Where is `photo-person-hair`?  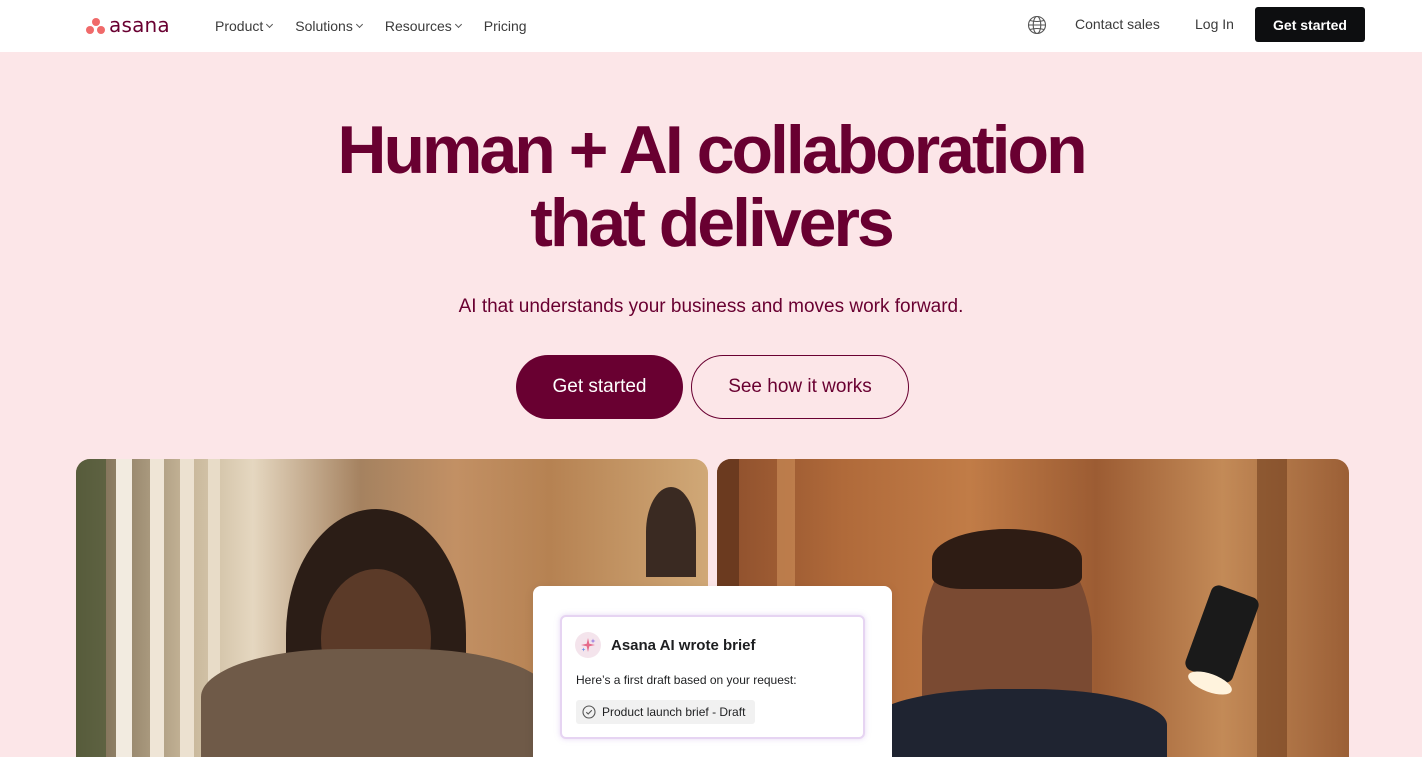 photo-person-hair is located at coordinates (1007, 559).